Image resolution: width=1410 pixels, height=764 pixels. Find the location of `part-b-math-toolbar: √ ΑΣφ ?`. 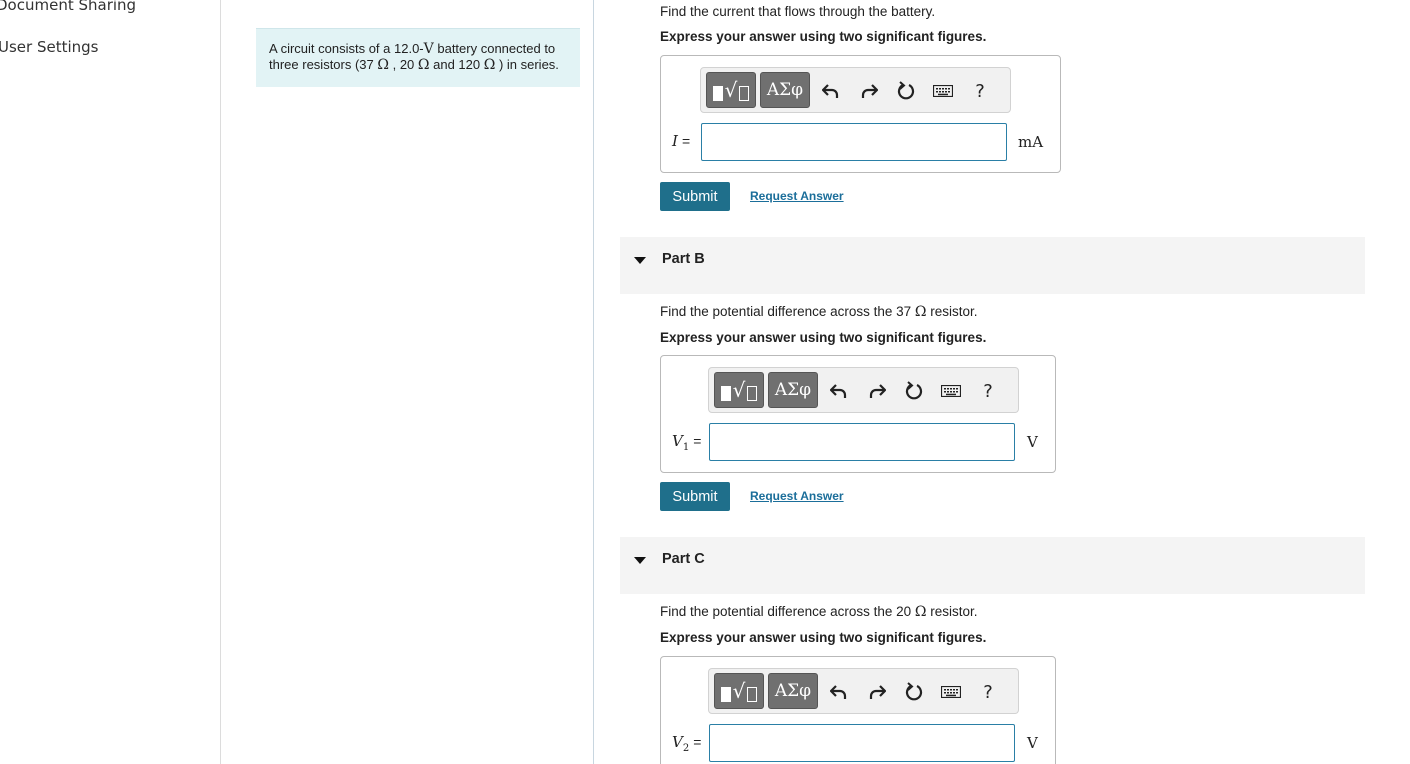

part-b-math-toolbar: √ ΑΣφ ? is located at coordinates (863, 390).